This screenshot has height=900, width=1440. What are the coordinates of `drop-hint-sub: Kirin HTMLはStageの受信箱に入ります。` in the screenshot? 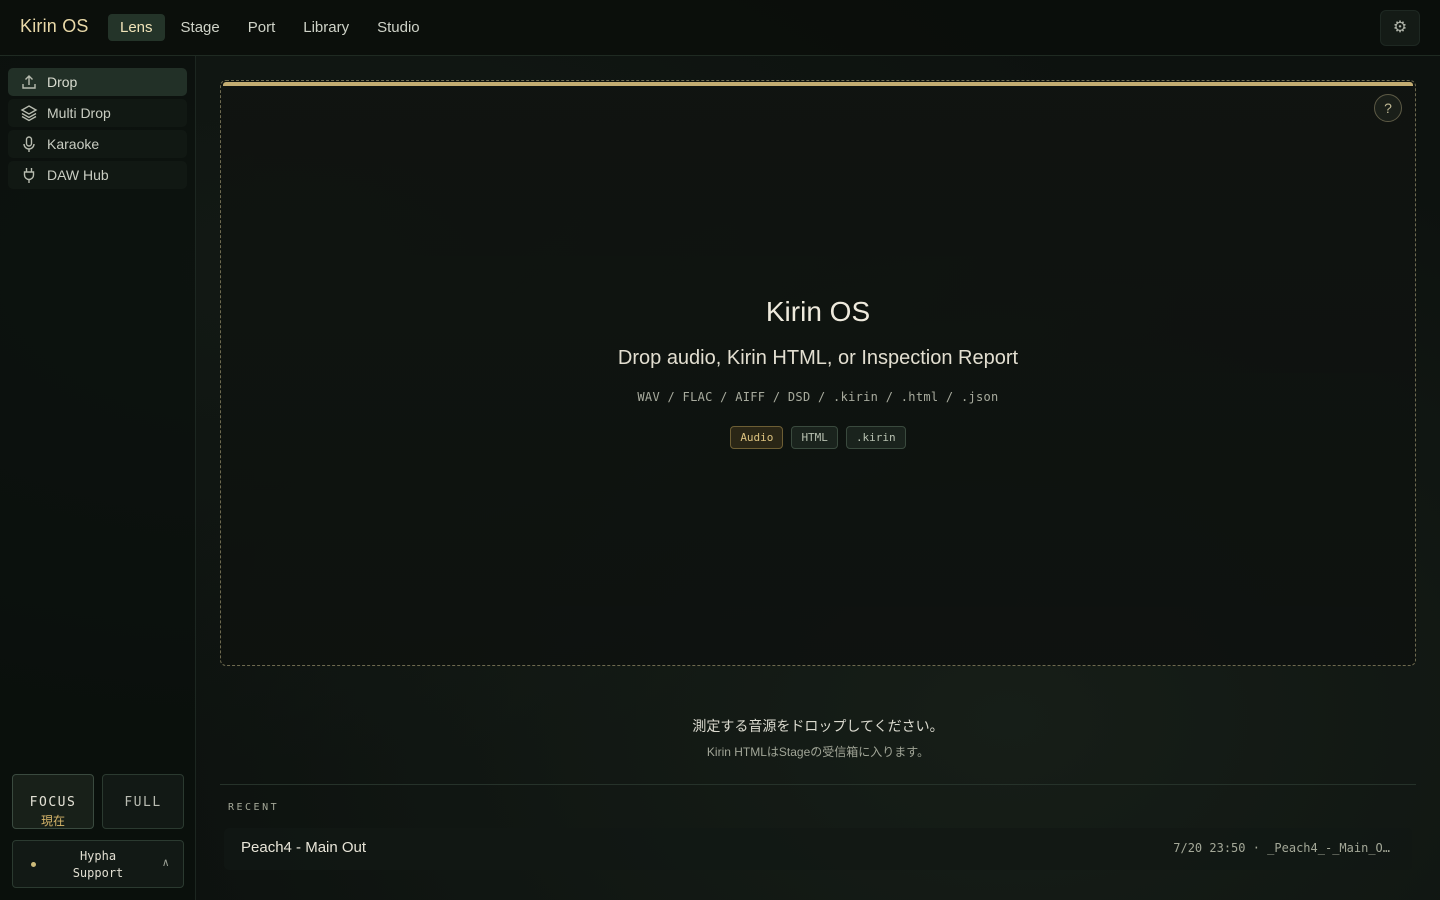 It's located at (818, 752).